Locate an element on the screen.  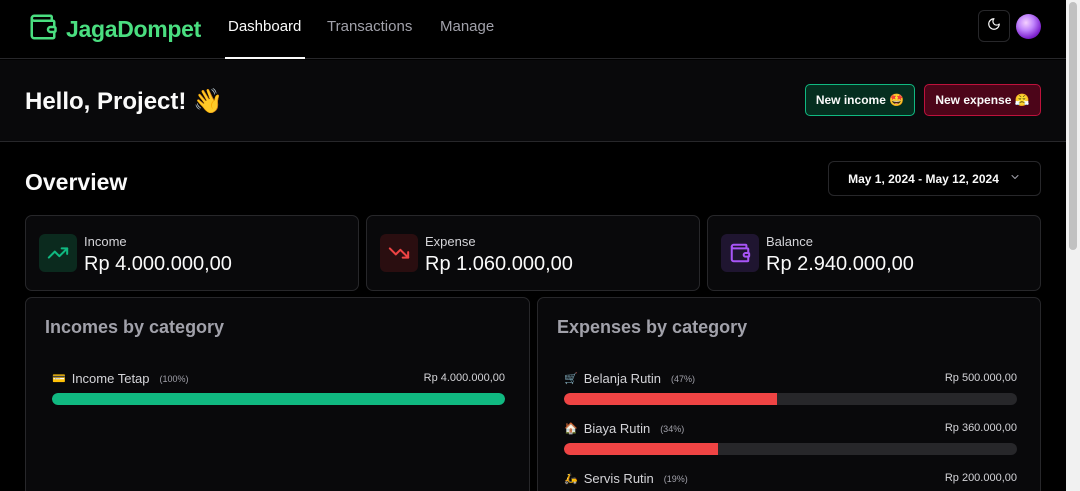
active-nav-indicator is located at coordinates (265, 58).